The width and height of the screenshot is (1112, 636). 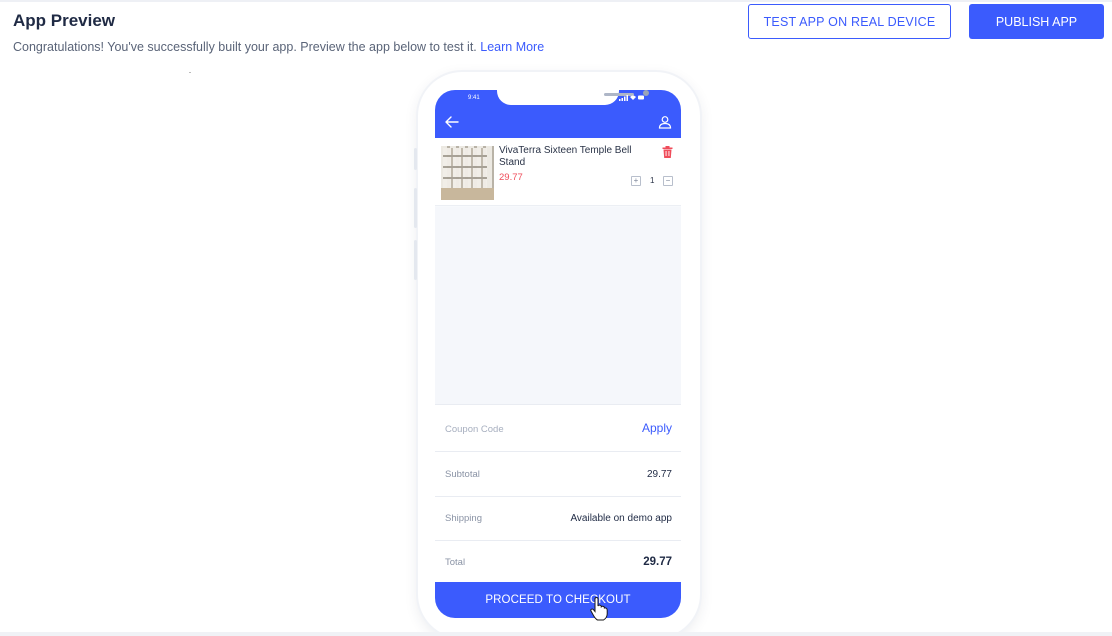 What do you see at coordinates (558, 114) in the screenshot?
I see `app-header: 9:41` at bounding box center [558, 114].